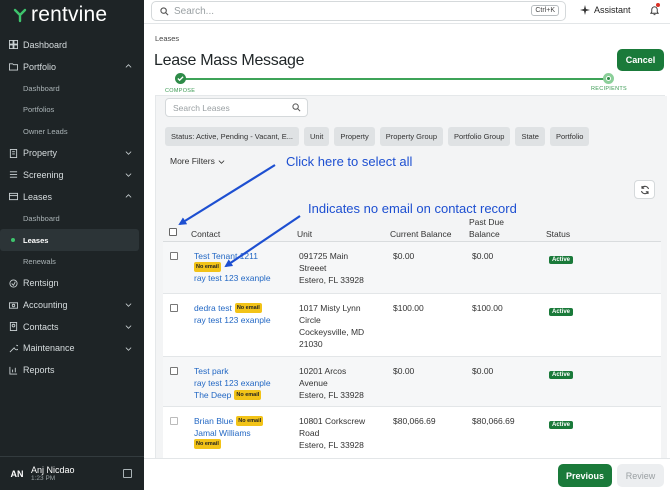 The height and width of the screenshot is (490, 670). Describe the element at coordinates (309, 433) in the screenshot. I see `unit-line: Road` at that location.